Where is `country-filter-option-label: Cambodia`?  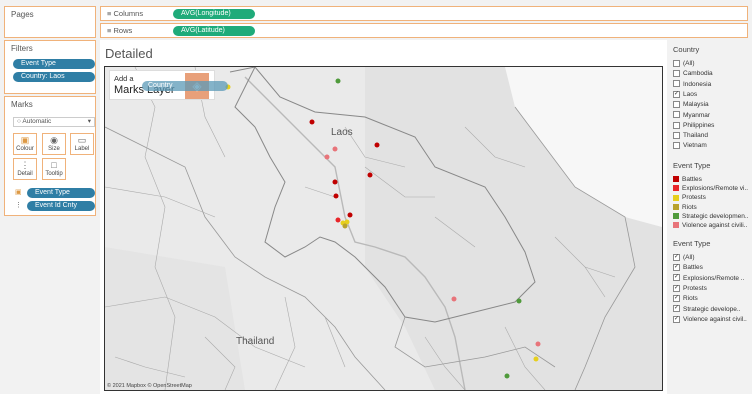 country-filter-option-label: Cambodia is located at coordinates (698, 74).